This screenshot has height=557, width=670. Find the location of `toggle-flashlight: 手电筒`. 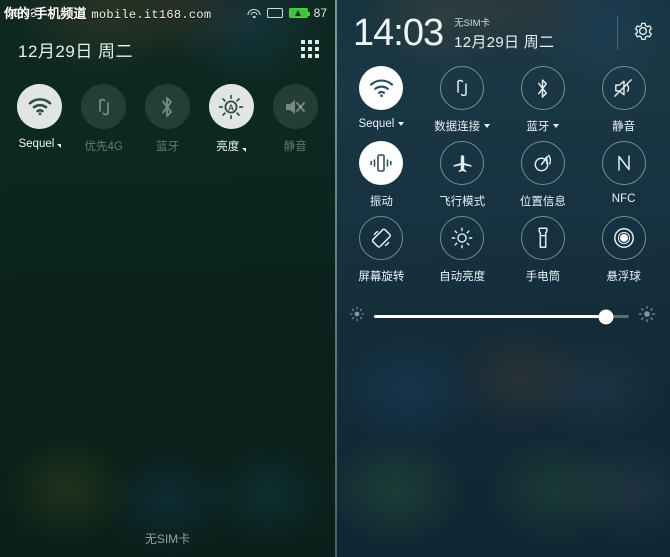

toggle-flashlight: 手电筒 is located at coordinates (543, 250).